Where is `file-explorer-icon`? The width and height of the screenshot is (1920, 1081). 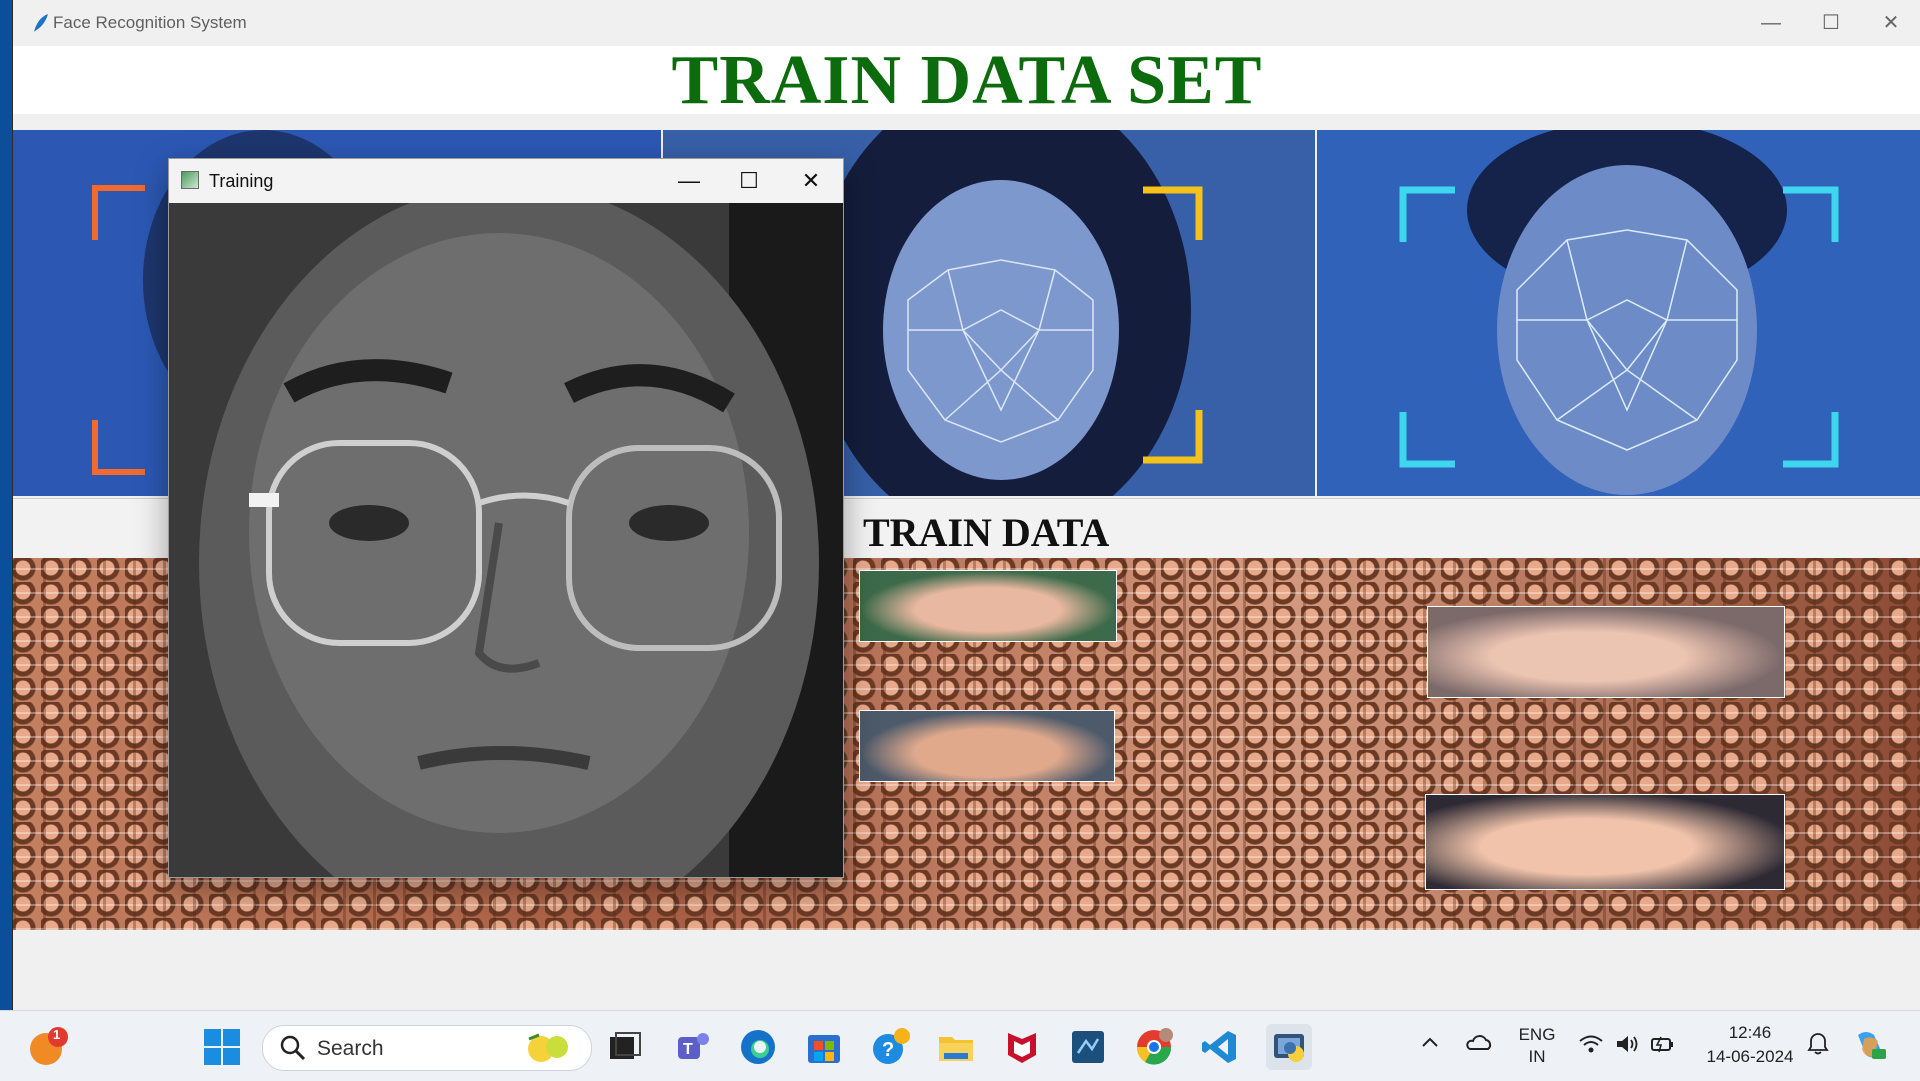
file-explorer-icon is located at coordinates (956, 1047).